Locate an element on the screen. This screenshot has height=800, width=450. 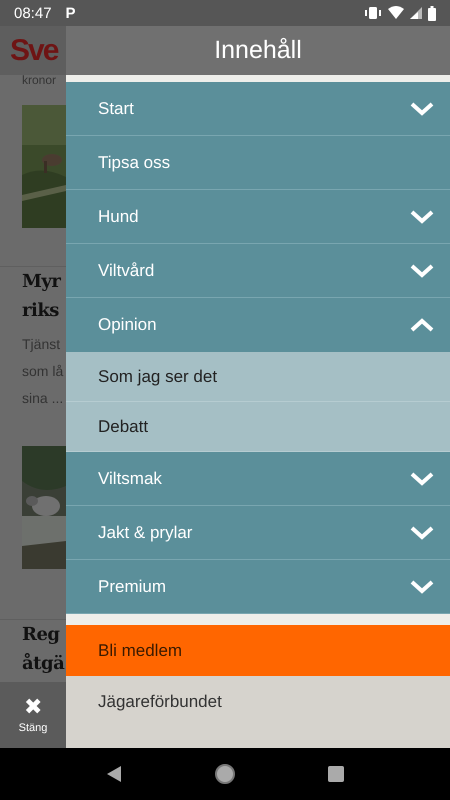
drawer-title: Innehåll is located at coordinates (258, 50).